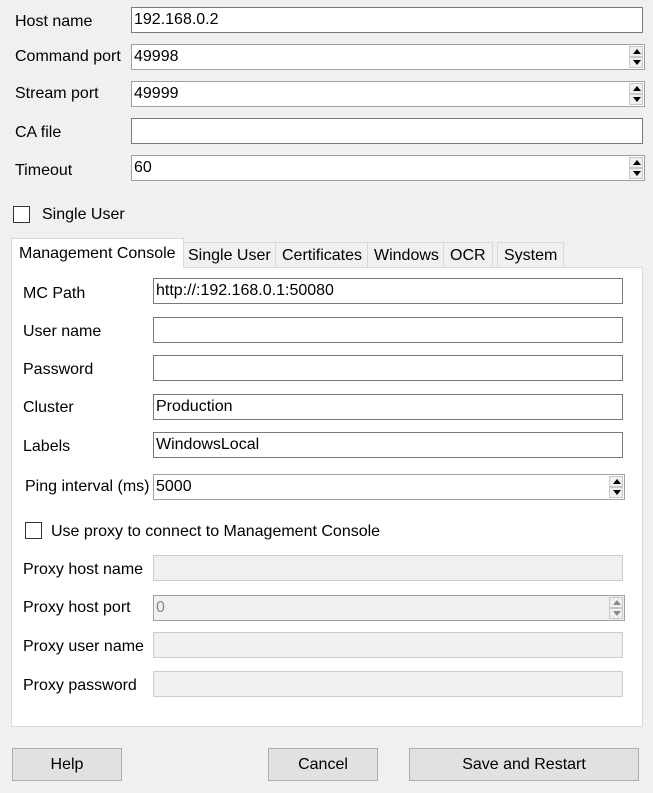  I want to click on proxy-user-name-label: Proxy user name, so click(83, 646).